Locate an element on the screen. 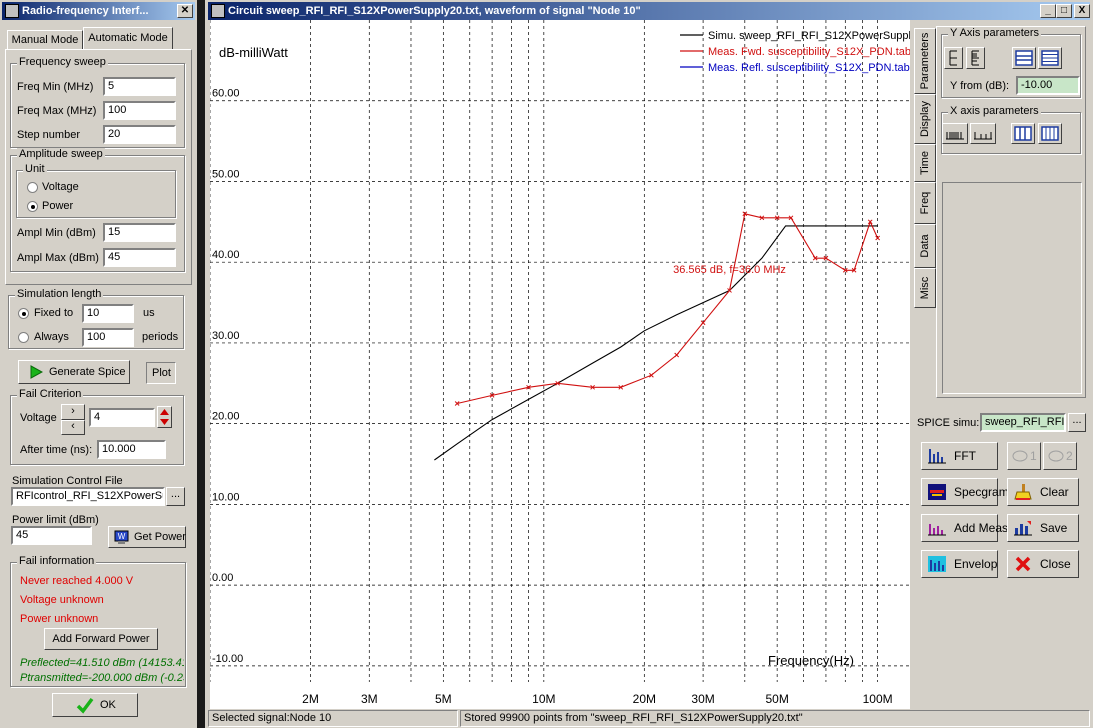 Image resolution: width=1093 pixels, height=728 pixels. envelop-button: Envelop is located at coordinates (959, 564).